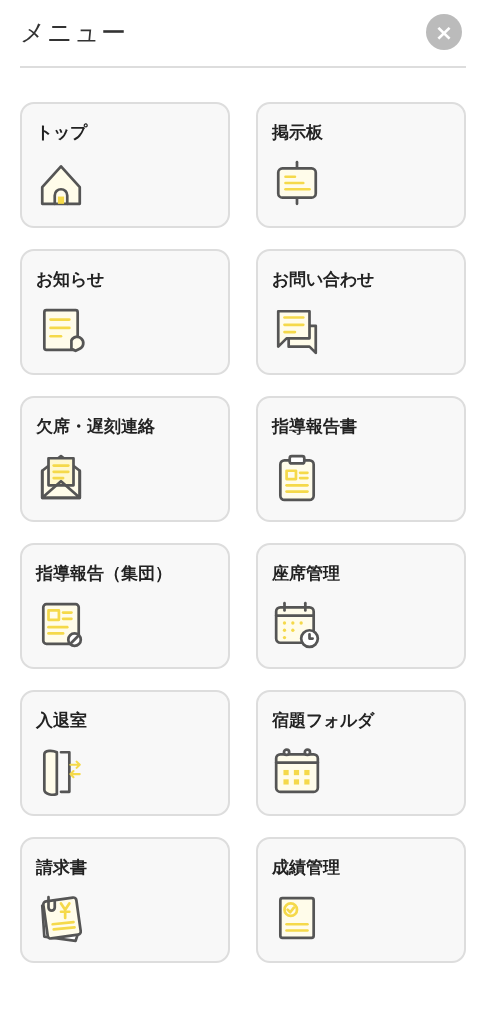  What do you see at coordinates (125, 312) in the screenshot?
I see `menu-card: お知らせ` at bounding box center [125, 312].